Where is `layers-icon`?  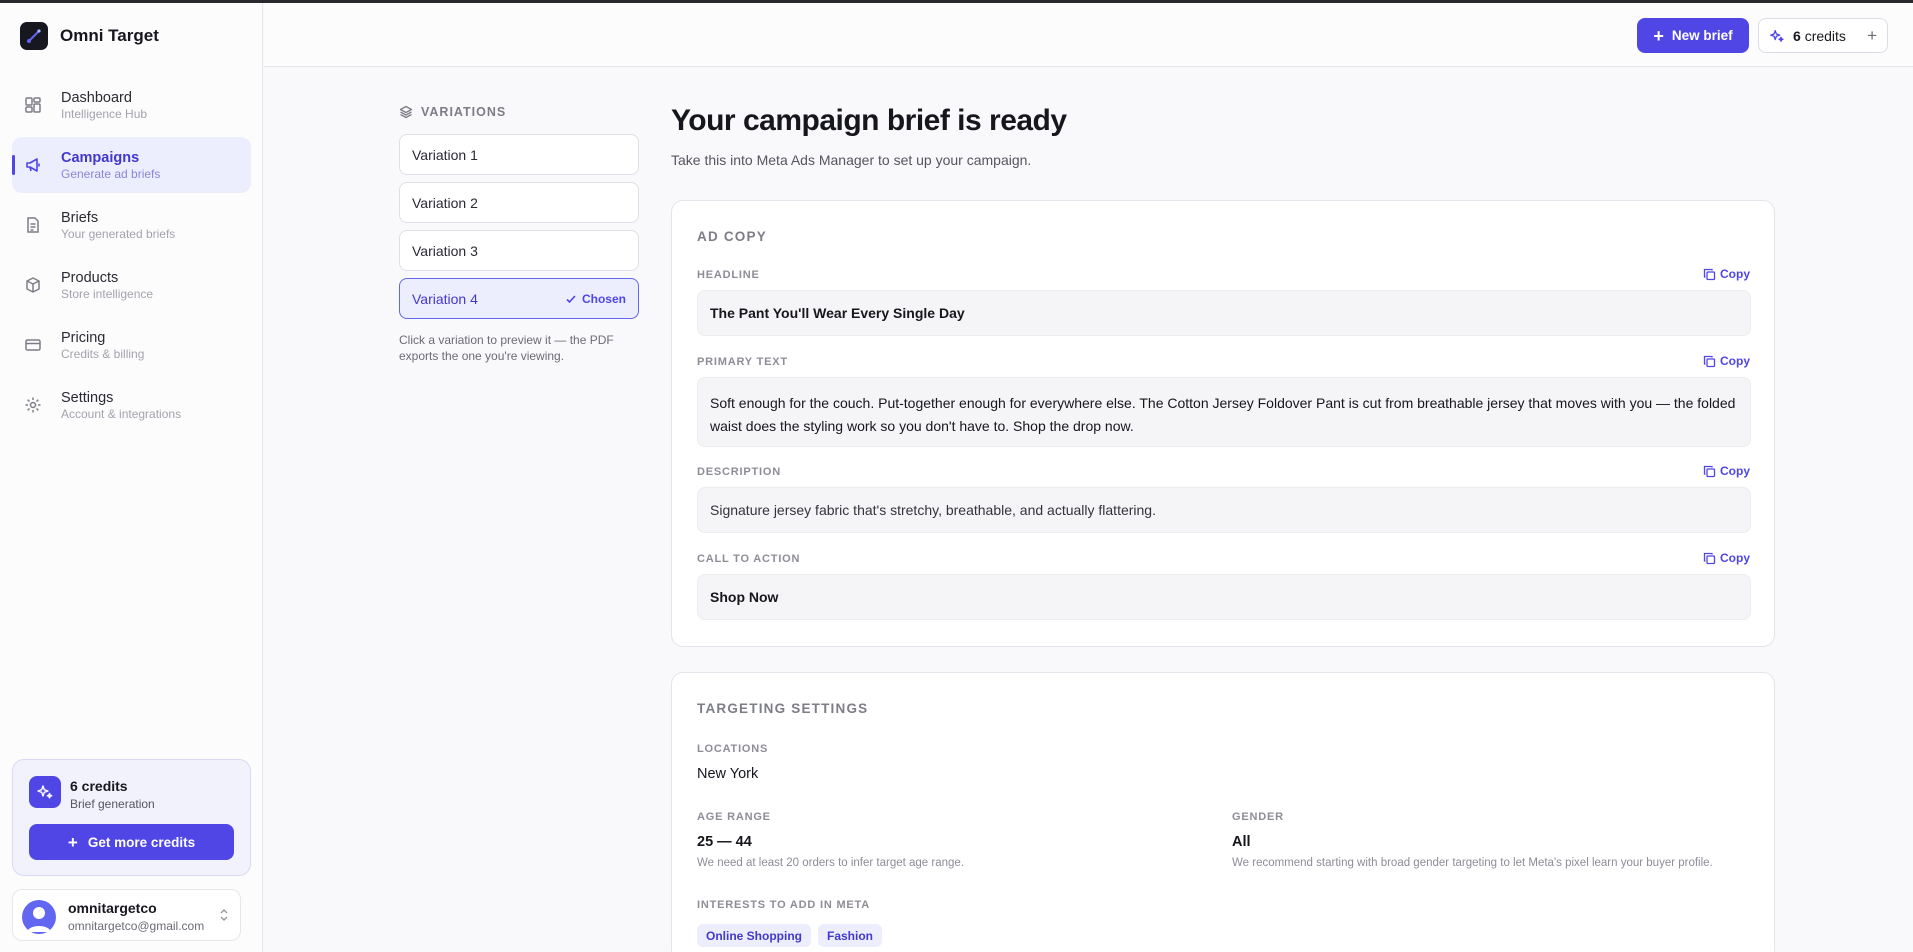 layers-icon is located at coordinates (406, 112).